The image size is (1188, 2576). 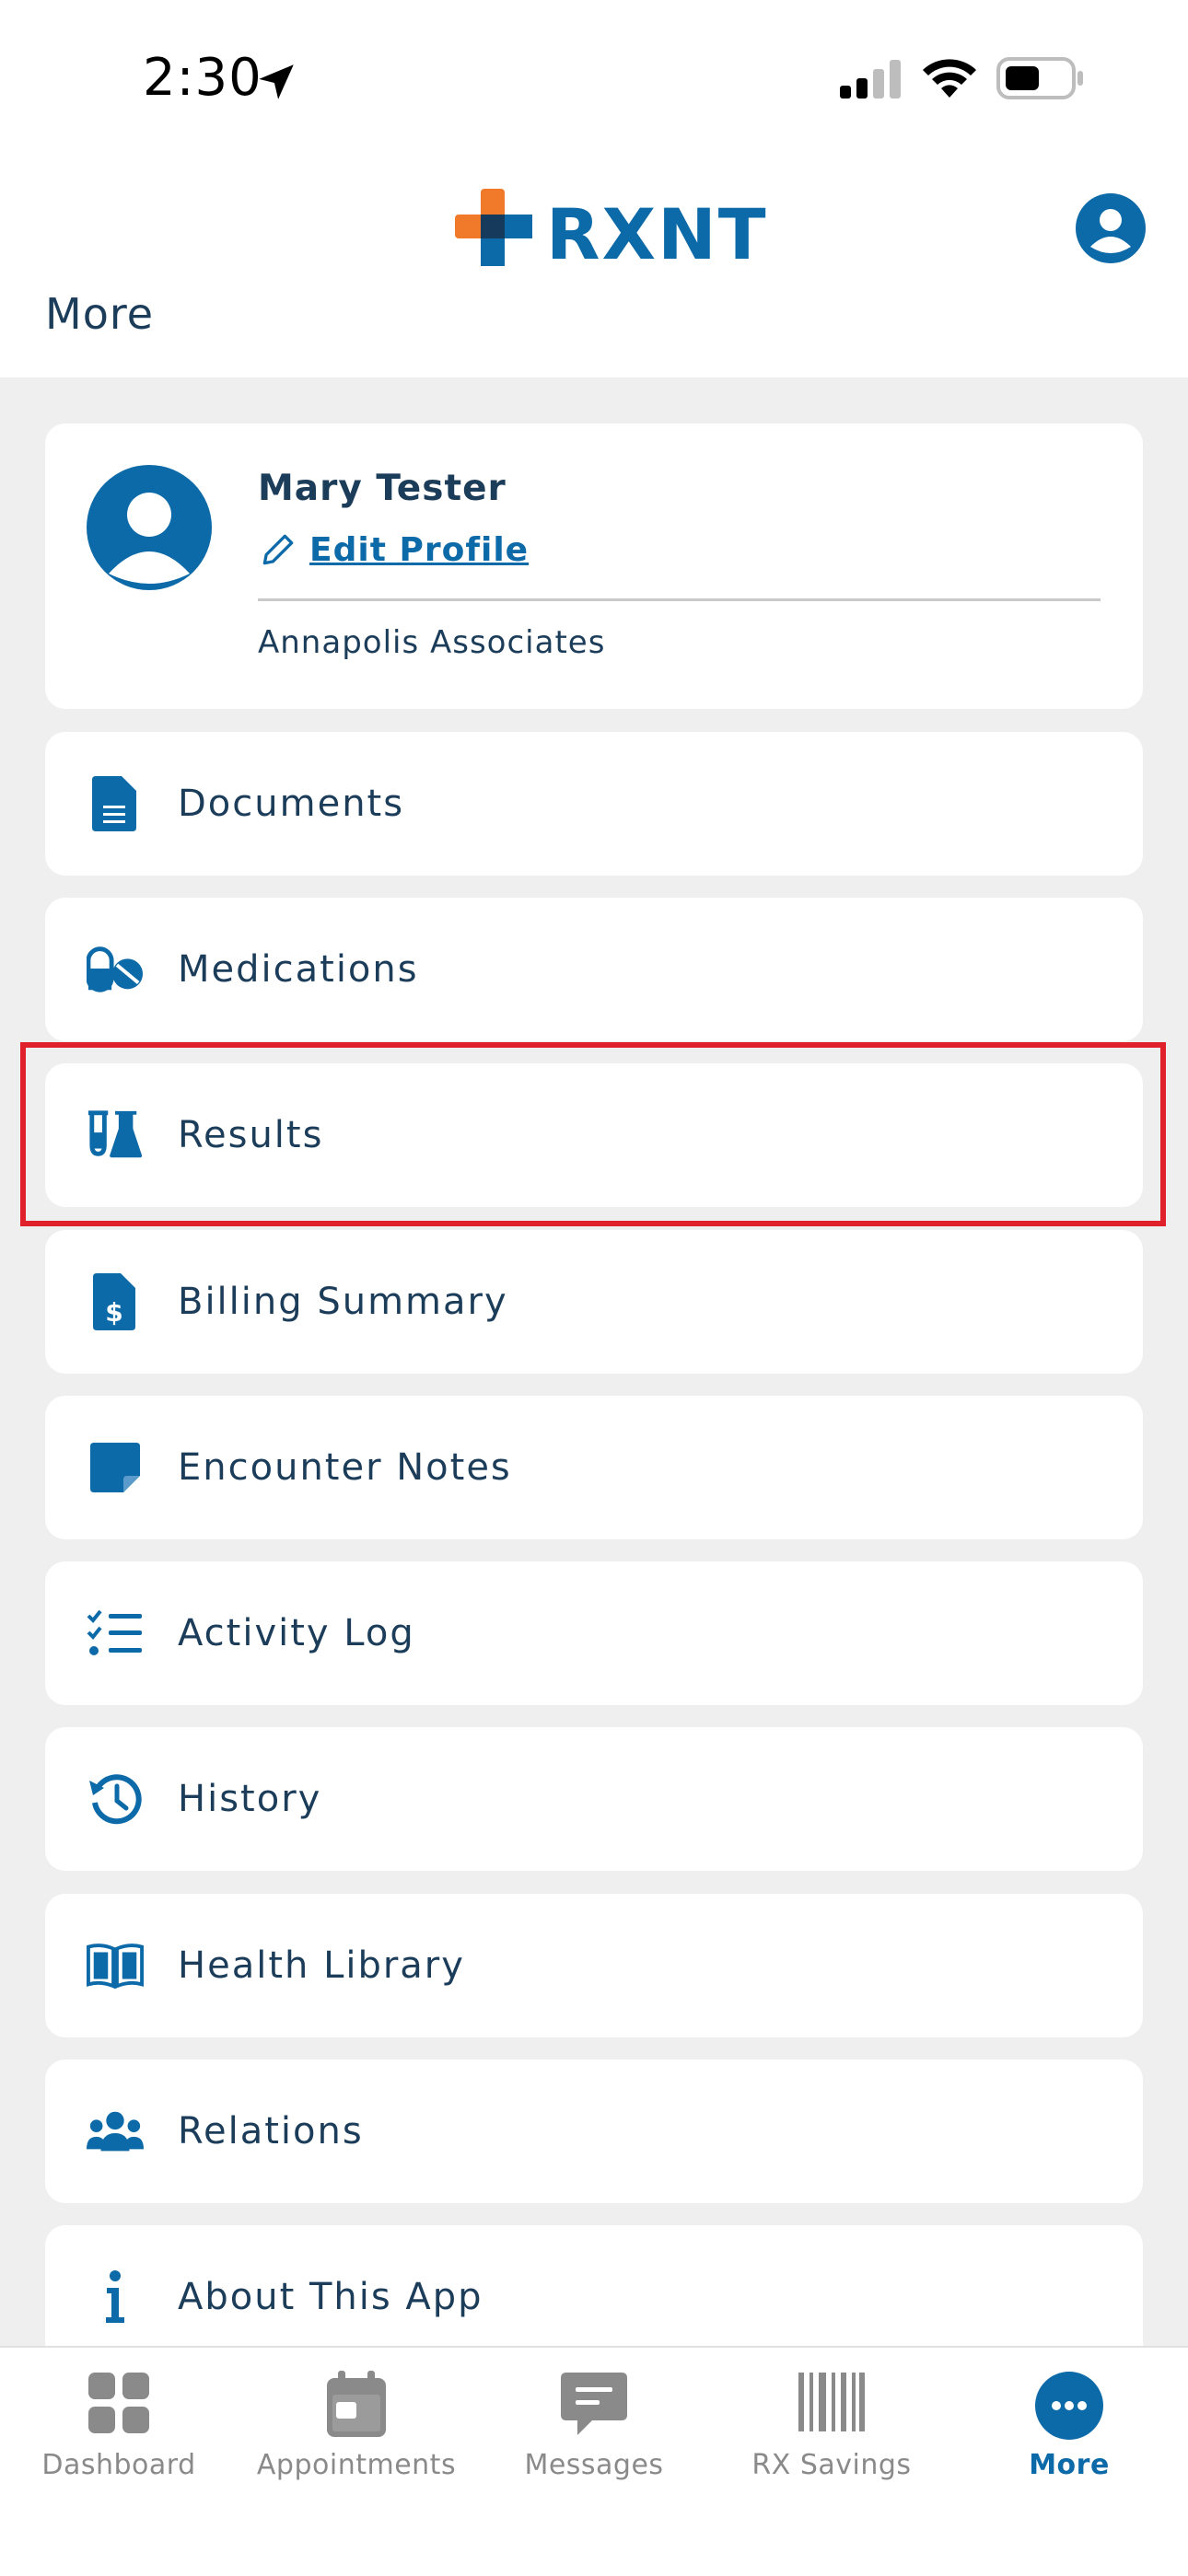 I want to click on status-time: 2:30, so click(x=202, y=78).